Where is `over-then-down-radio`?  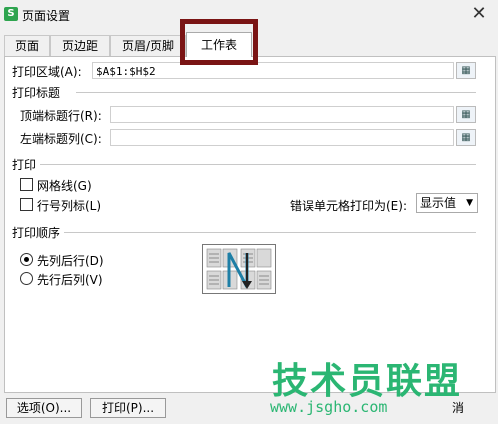
over-then-down-radio is located at coordinates (26, 278).